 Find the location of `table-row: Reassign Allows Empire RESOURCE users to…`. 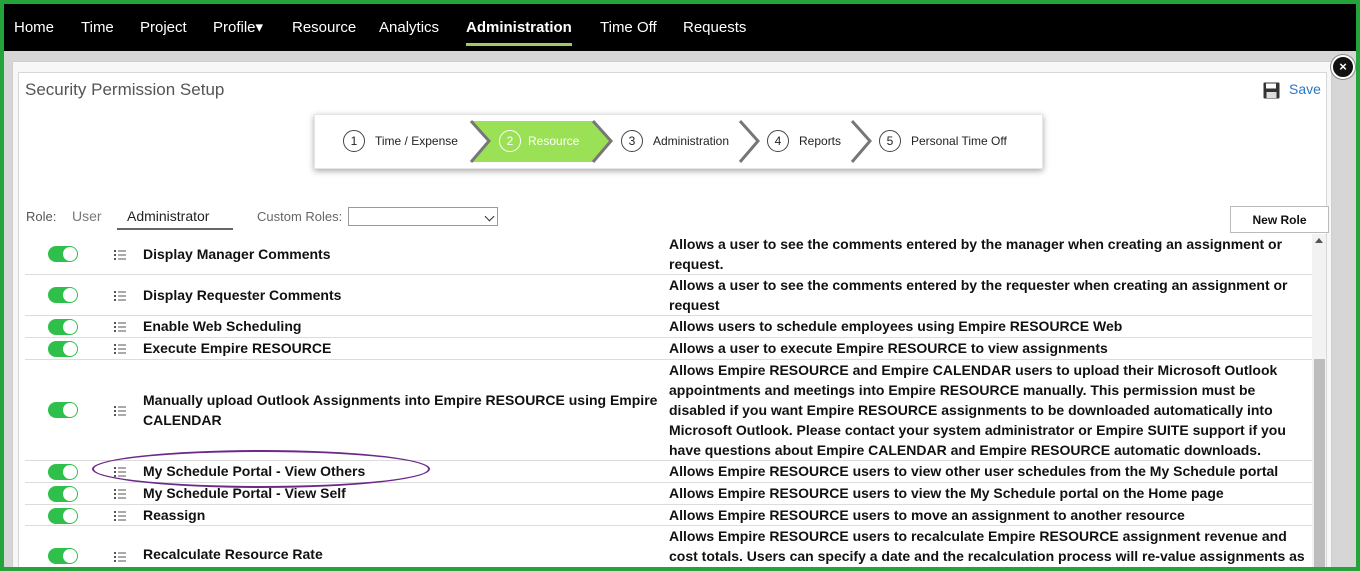

table-row: Reassign Allows Empire RESOURCE users to… is located at coordinates (668, 515).